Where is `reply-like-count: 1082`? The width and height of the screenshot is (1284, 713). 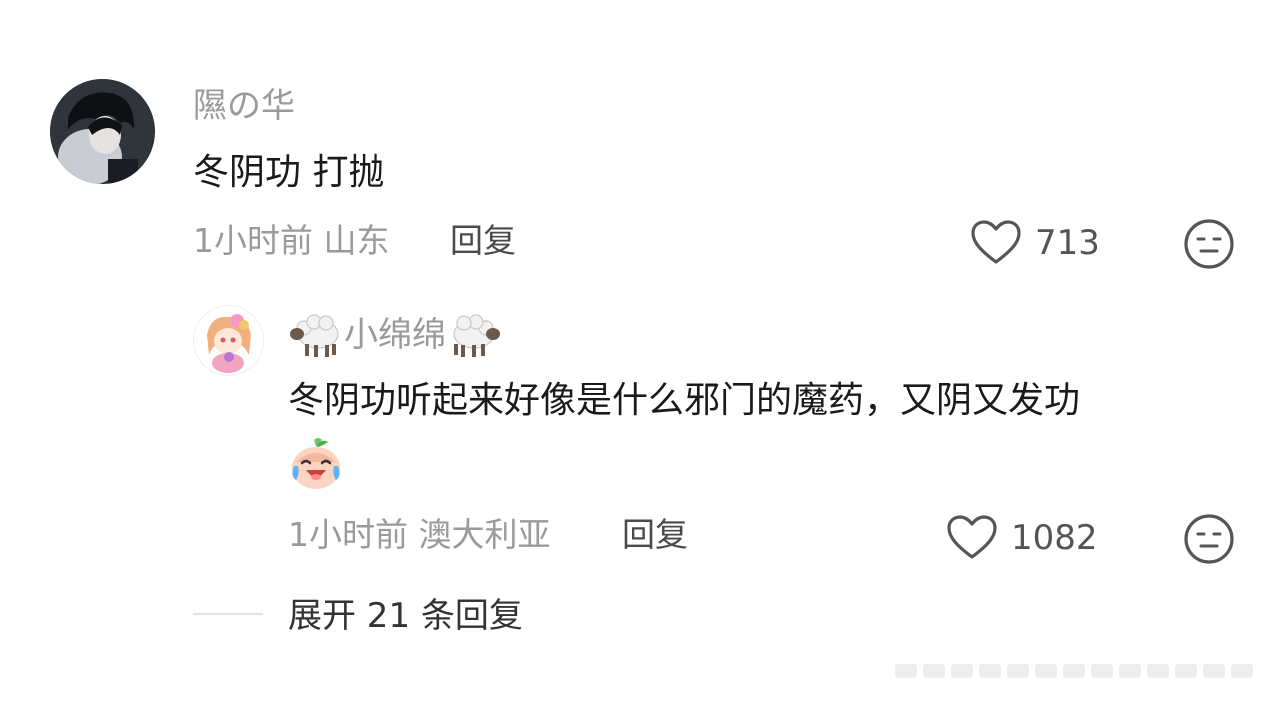 reply-like-count: 1082 is located at coordinates (1054, 538).